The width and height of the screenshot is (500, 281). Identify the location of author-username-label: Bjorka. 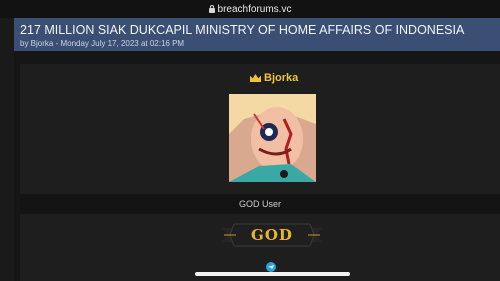
(281, 78).